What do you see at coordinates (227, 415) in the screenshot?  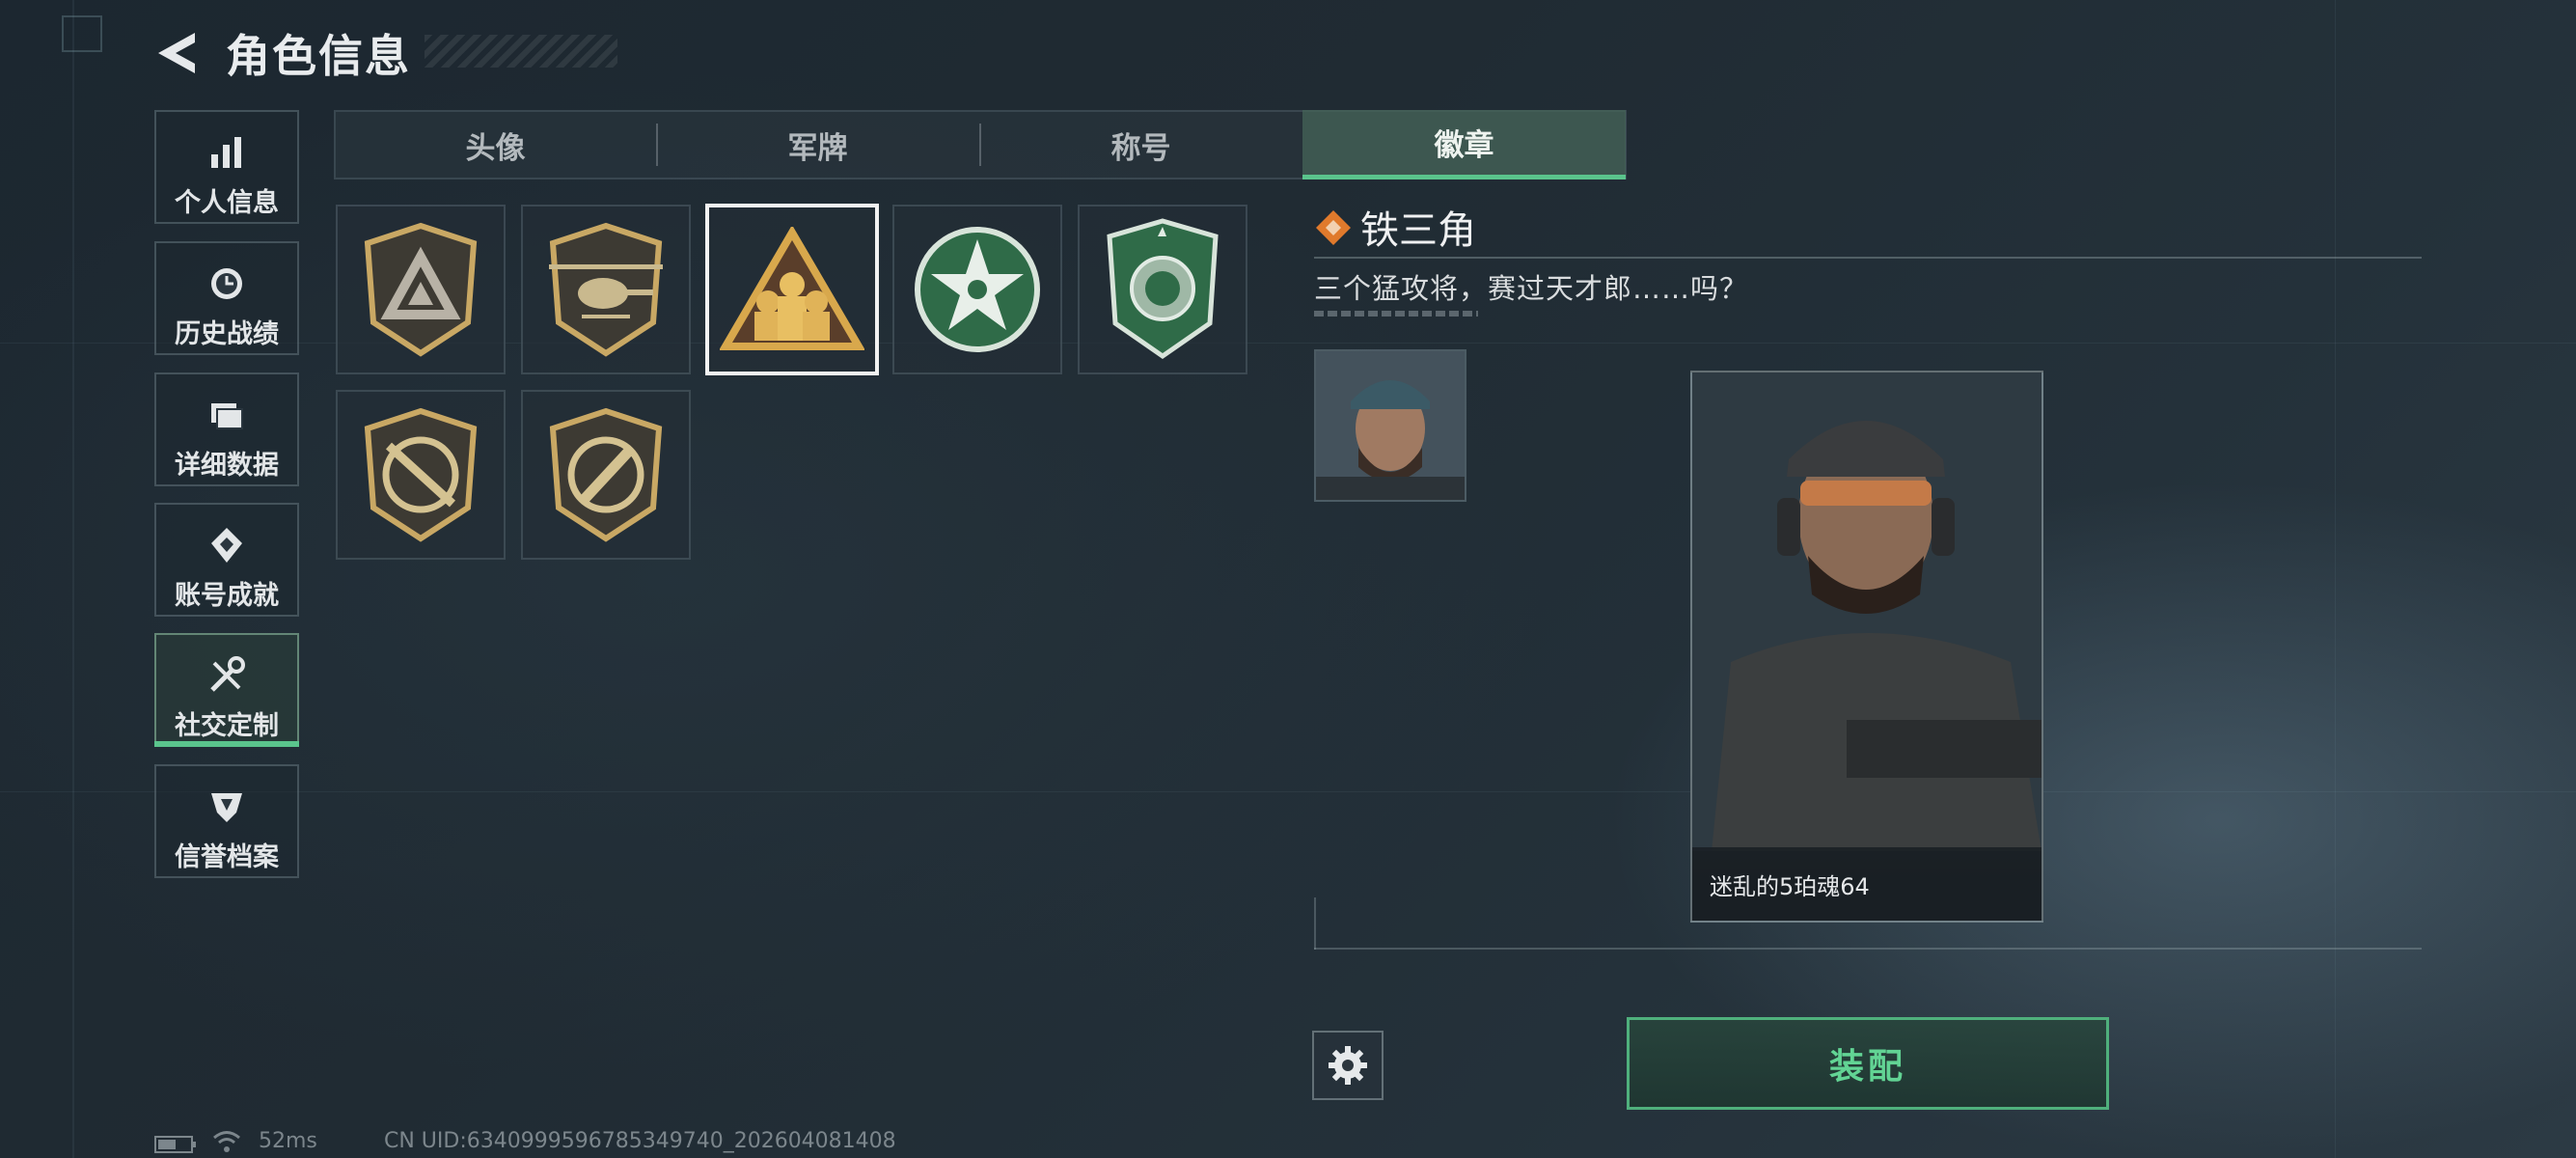 I see `folder-icon` at bounding box center [227, 415].